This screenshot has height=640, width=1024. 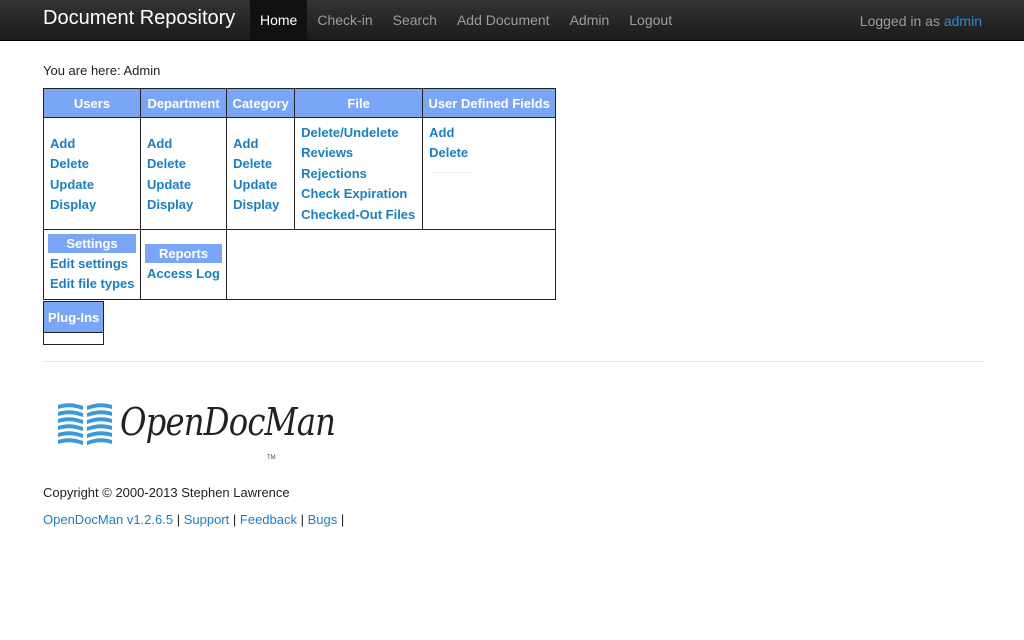 I want to click on users-display-link: Display, so click(x=92, y=205).